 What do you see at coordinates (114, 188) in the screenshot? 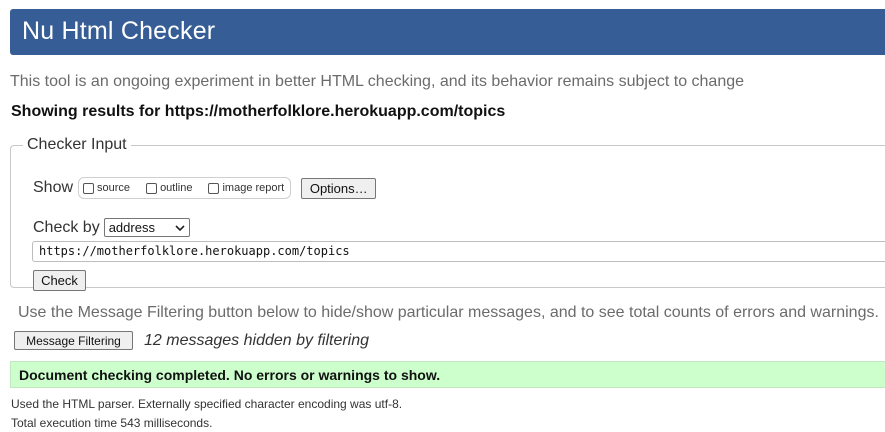
I see `option-source-label: source` at bounding box center [114, 188].